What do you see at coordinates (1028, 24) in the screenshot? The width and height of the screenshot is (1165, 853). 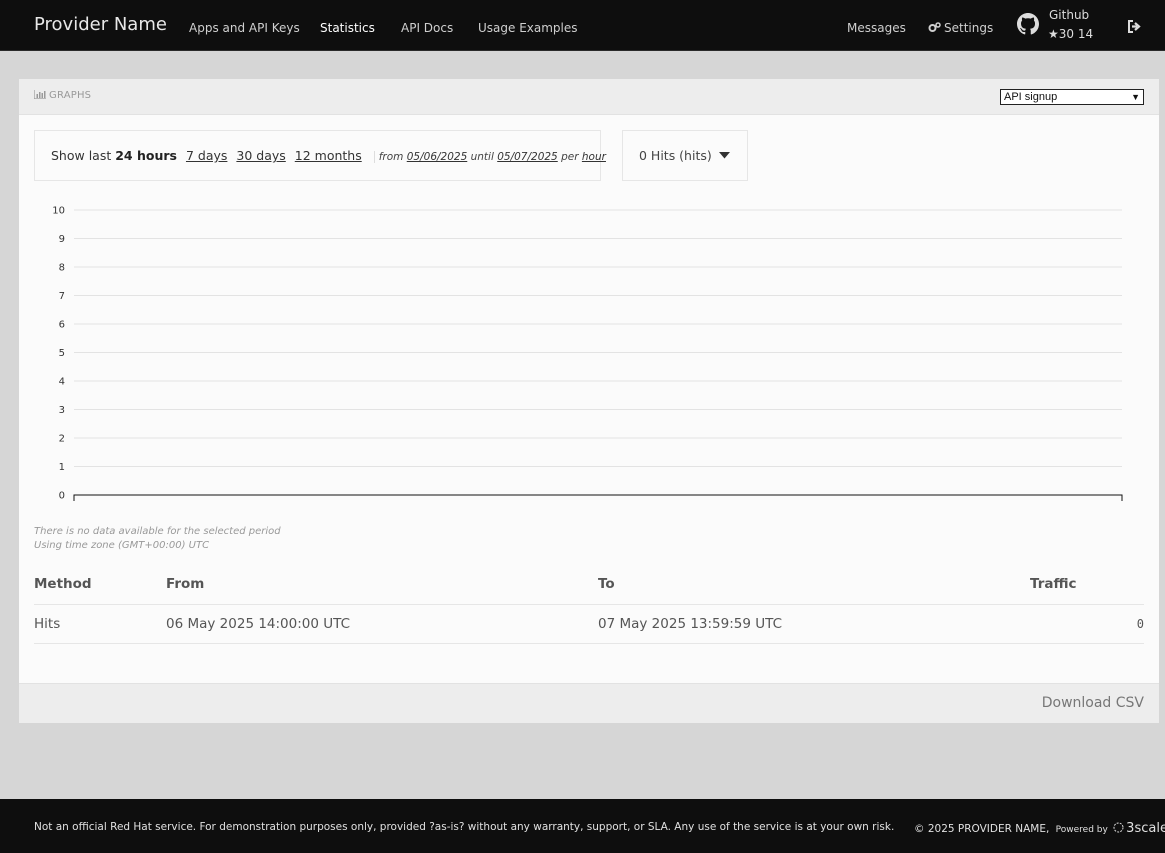 I see `github-icon` at bounding box center [1028, 24].